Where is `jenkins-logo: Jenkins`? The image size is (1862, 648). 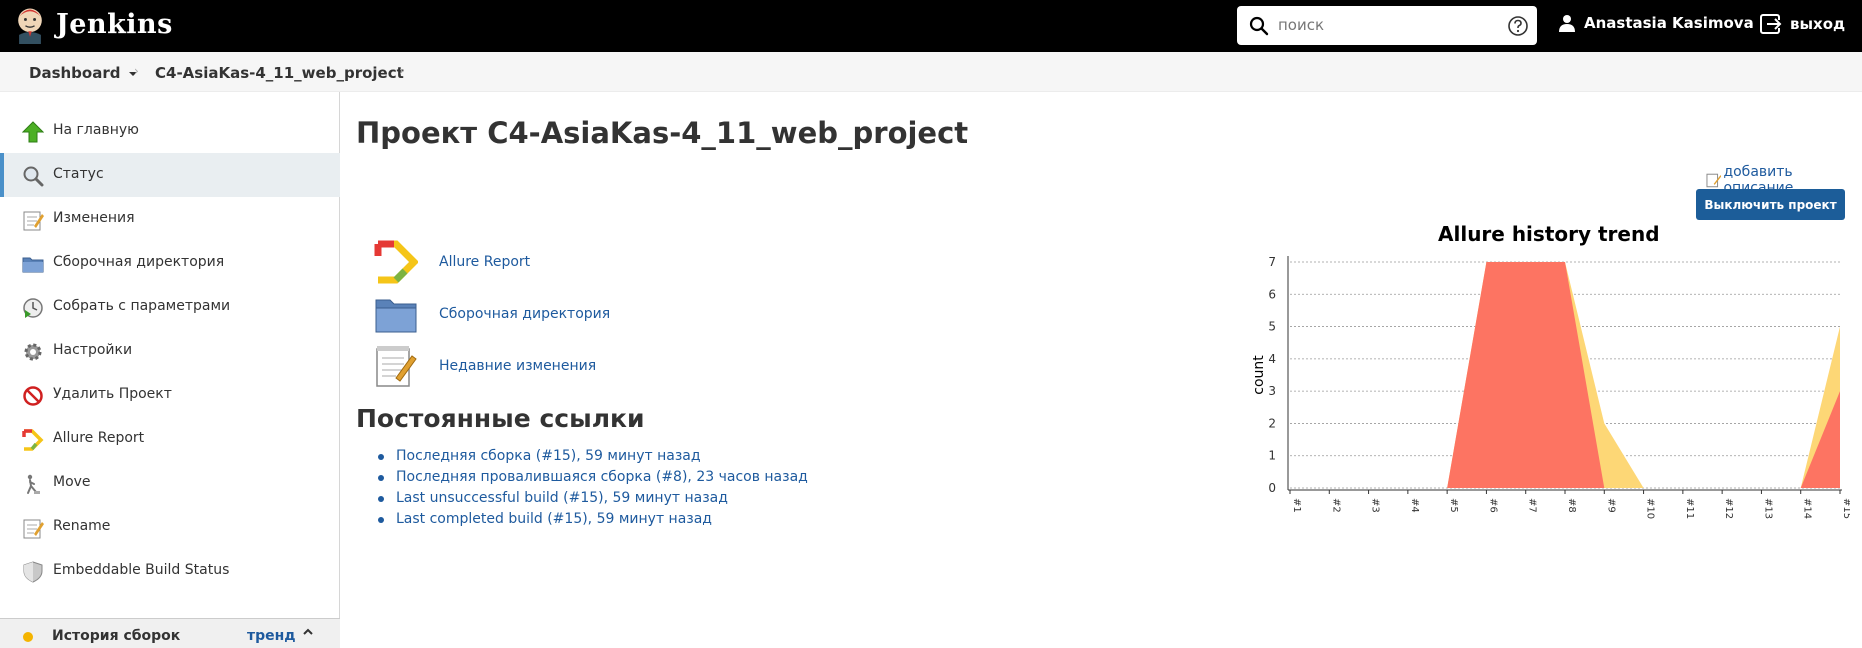
jenkins-logo: Jenkins is located at coordinates (93, 24).